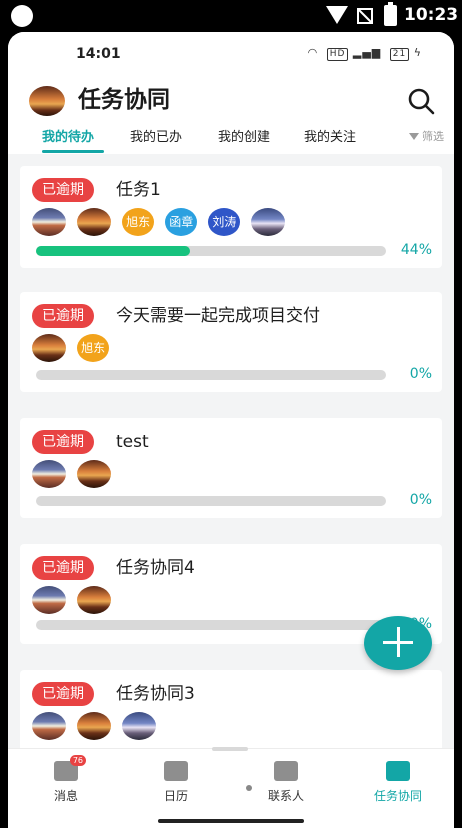  Describe the element at coordinates (398, 771) in the screenshot. I see `task-icon` at that location.